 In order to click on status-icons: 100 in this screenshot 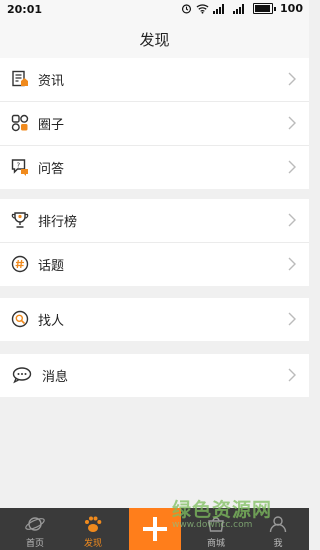, I will do `click(242, 8)`.